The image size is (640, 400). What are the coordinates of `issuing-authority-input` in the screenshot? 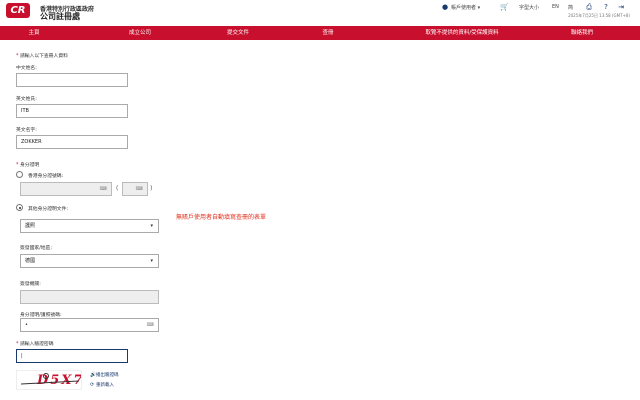 It's located at (89, 297).